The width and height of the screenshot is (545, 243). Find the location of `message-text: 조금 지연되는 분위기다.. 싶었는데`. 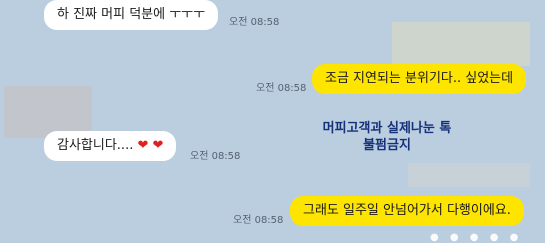

message-text: 조금 지연되는 분위기다.. 싶었는데 is located at coordinates (419, 78).